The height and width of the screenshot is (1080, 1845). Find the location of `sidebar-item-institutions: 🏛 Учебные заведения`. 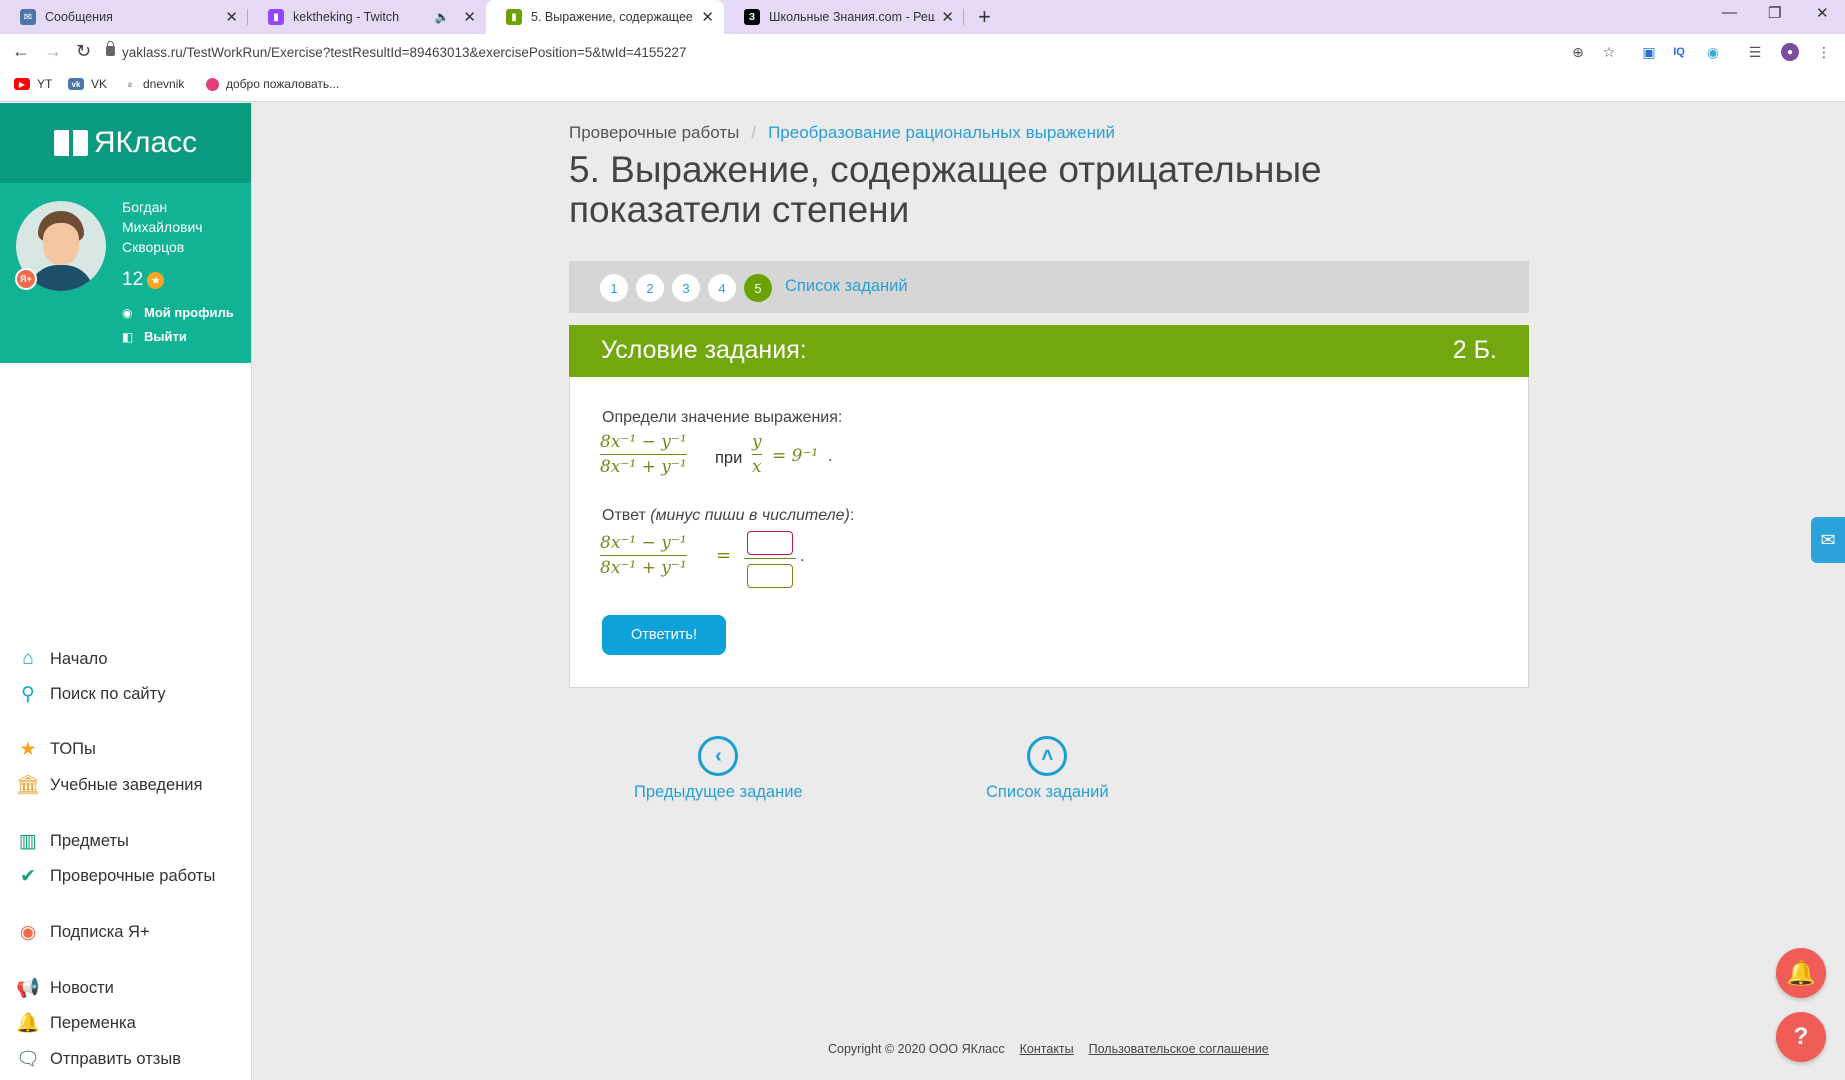

sidebar-item-institutions: 🏛 Учебные заведения is located at coordinates (109, 785).